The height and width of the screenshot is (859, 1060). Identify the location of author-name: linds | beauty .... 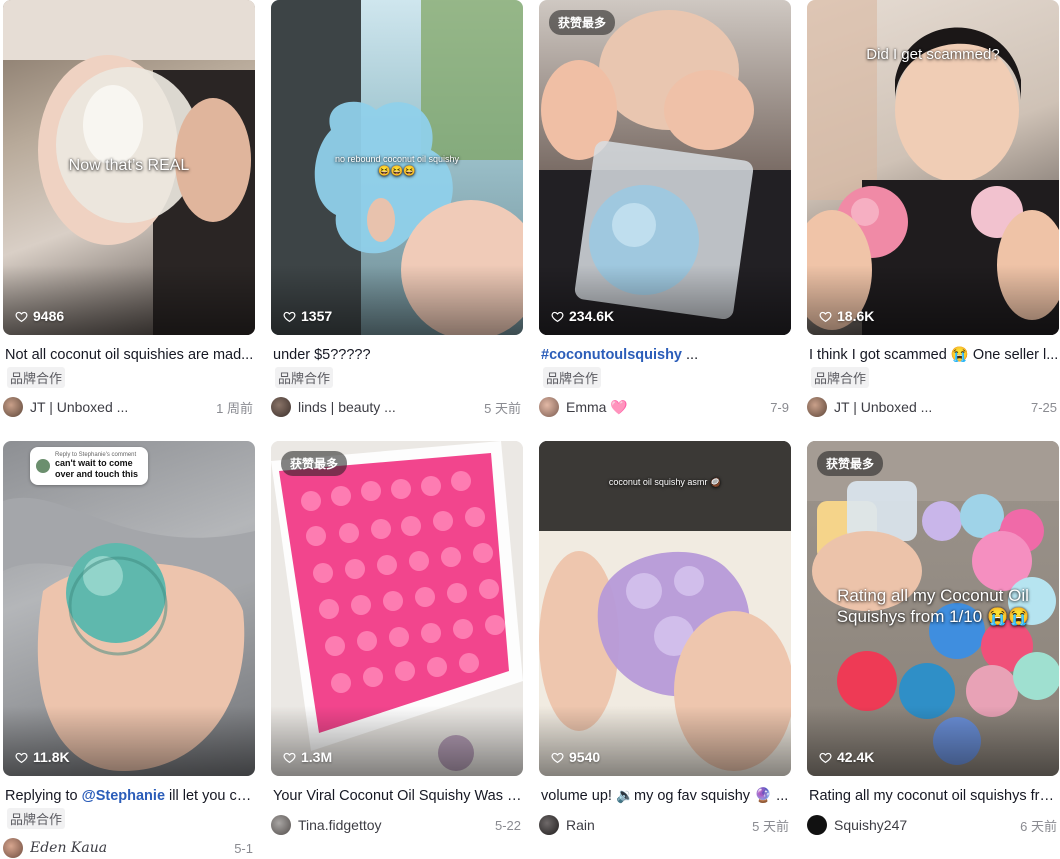
(391, 407).